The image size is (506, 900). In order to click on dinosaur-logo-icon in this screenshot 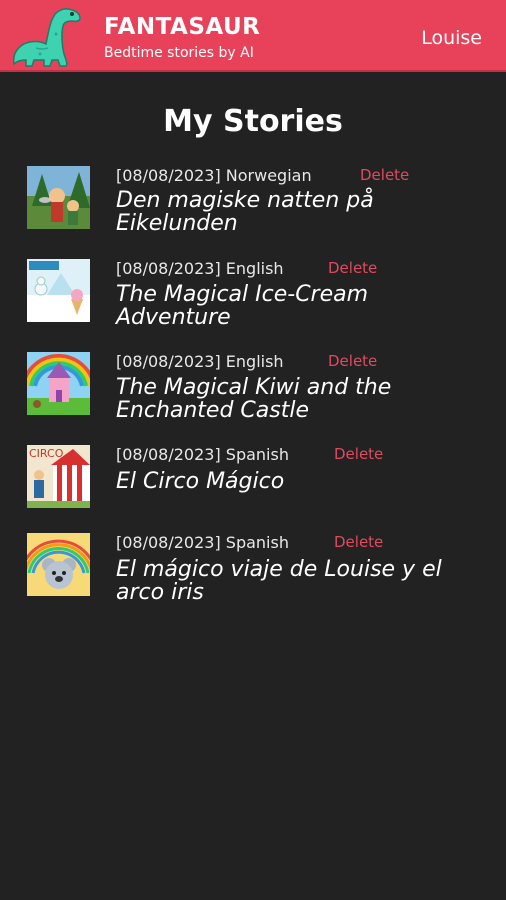, I will do `click(48, 37)`.